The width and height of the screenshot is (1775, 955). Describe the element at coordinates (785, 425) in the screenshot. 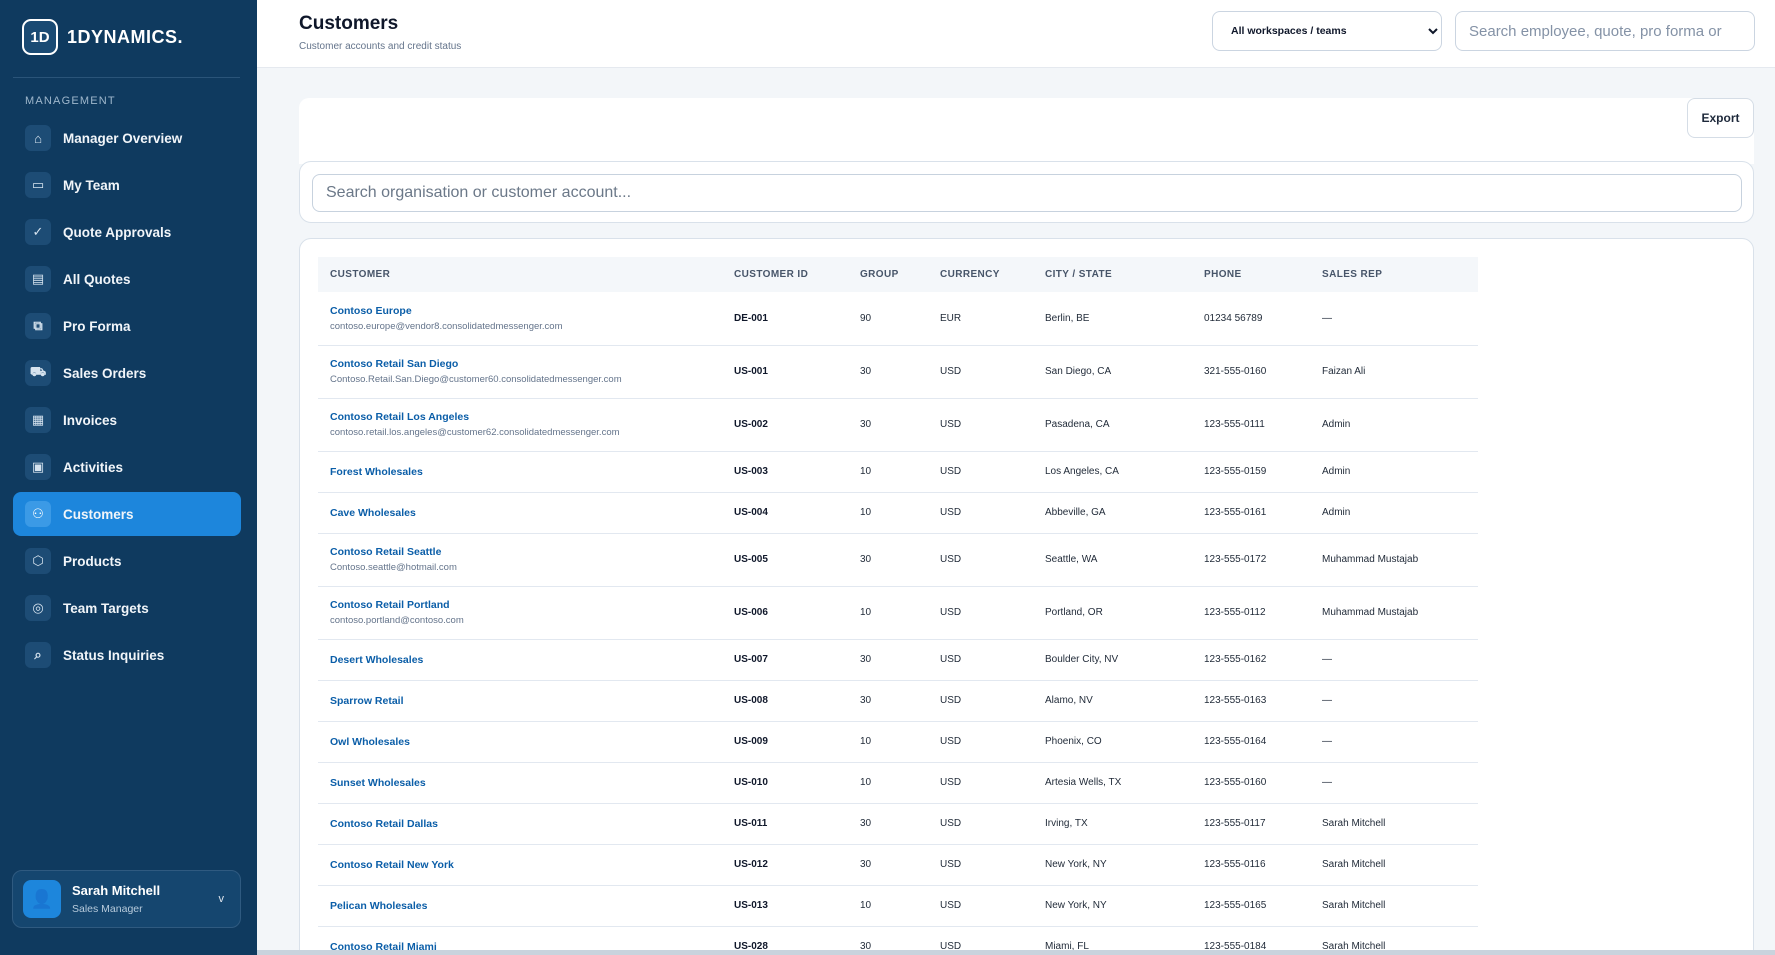

I see `customer-id-cell: US-002` at that location.